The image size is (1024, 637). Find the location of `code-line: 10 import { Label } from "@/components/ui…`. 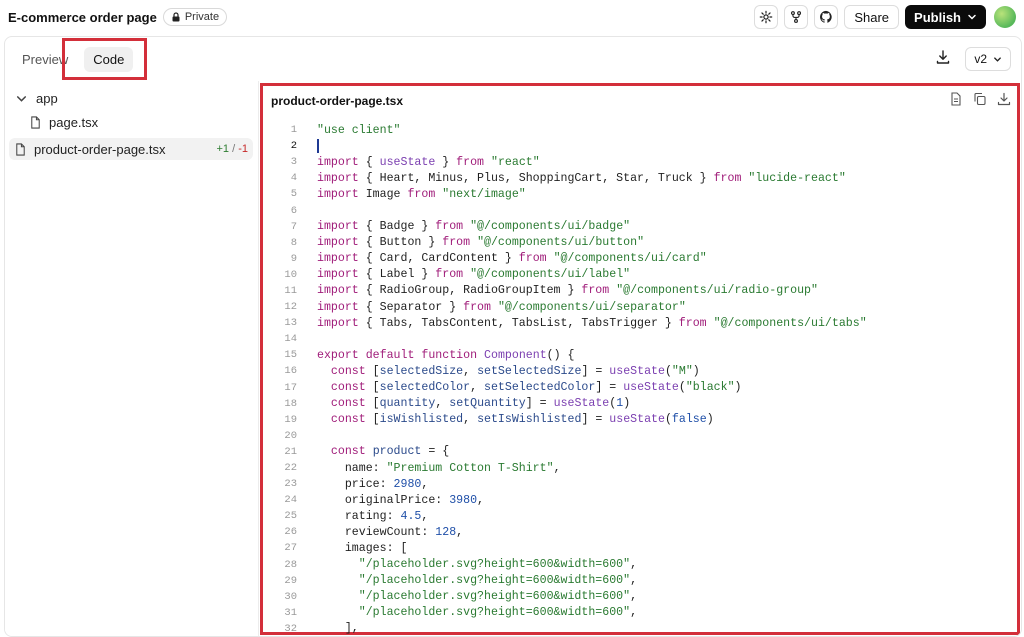

code-line: 10 import { Label } from "@/components/ui… is located at coordinates (640, 275).